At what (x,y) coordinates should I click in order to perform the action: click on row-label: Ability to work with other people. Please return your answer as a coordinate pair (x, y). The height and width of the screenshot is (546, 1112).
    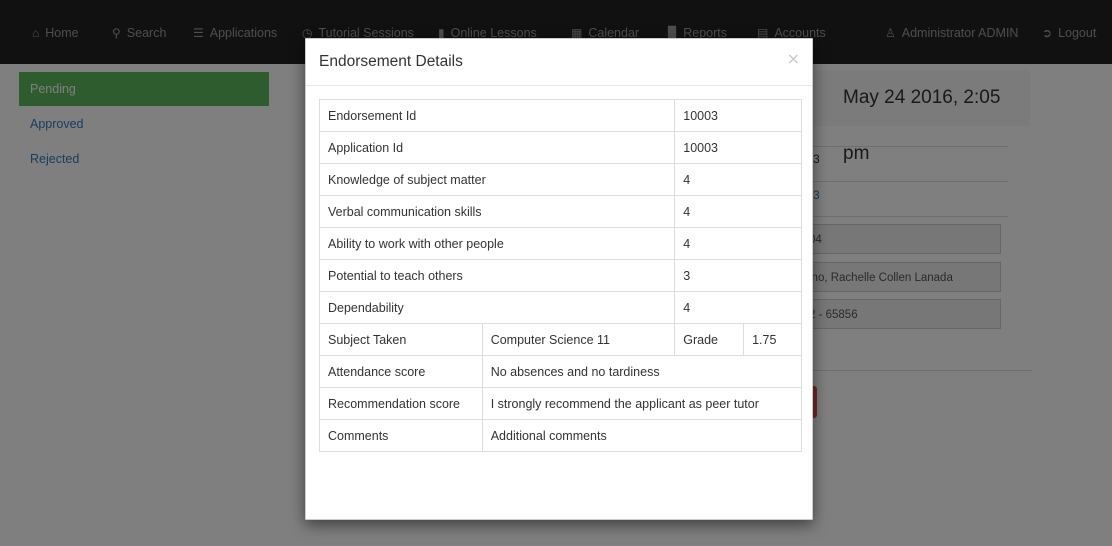
    Looking at the image, I should click on (497, 243).